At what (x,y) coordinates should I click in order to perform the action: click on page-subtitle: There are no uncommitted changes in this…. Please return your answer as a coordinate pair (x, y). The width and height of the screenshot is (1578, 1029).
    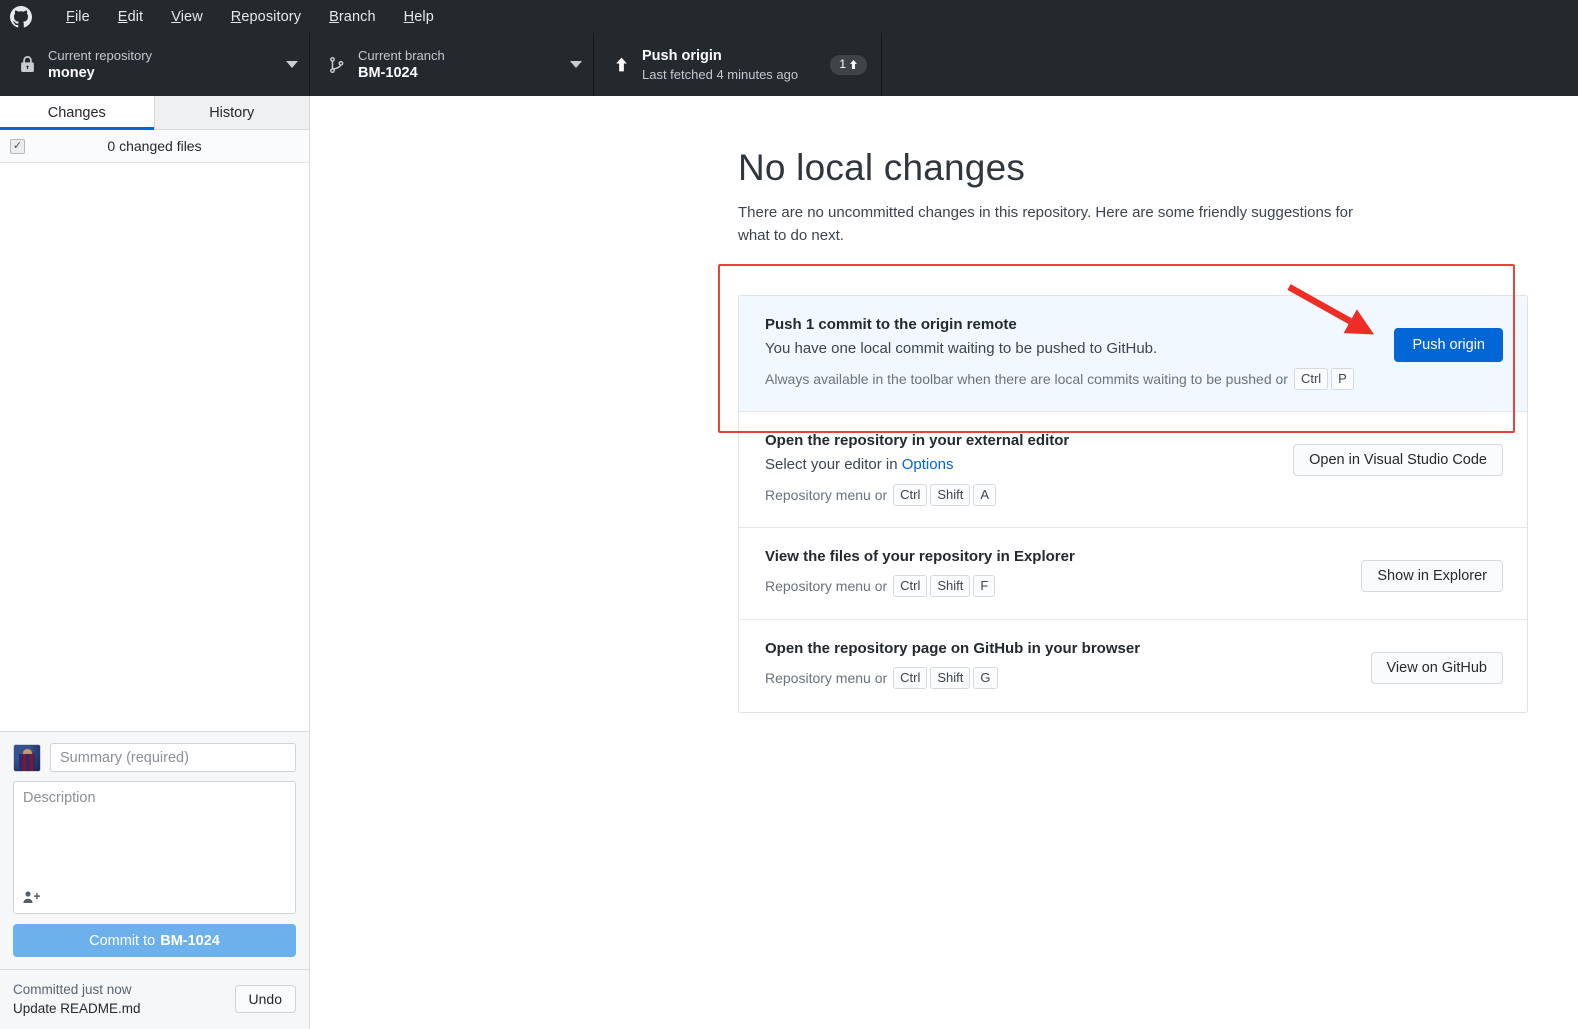
    Looking at the image, I should click on (1046, 224).